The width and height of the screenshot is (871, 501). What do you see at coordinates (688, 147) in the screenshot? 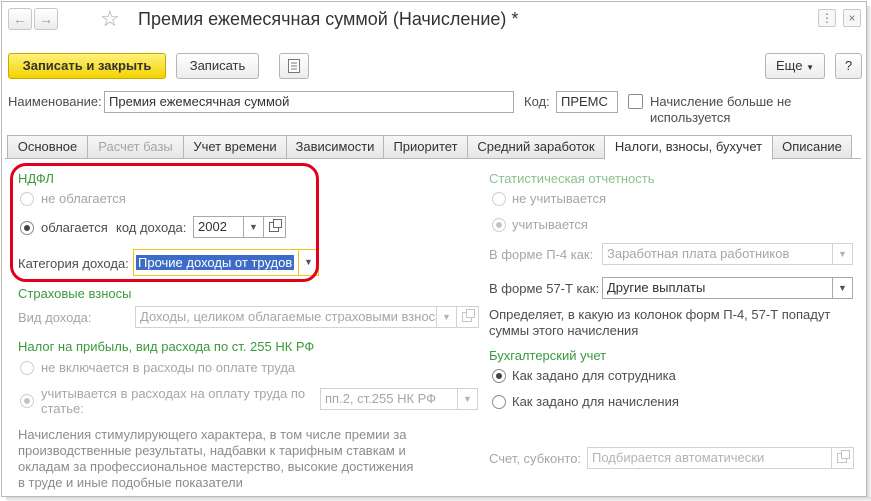
I see `tab-taxes: Налоги, взносы, бухучет` at bounding box center [688, 147].